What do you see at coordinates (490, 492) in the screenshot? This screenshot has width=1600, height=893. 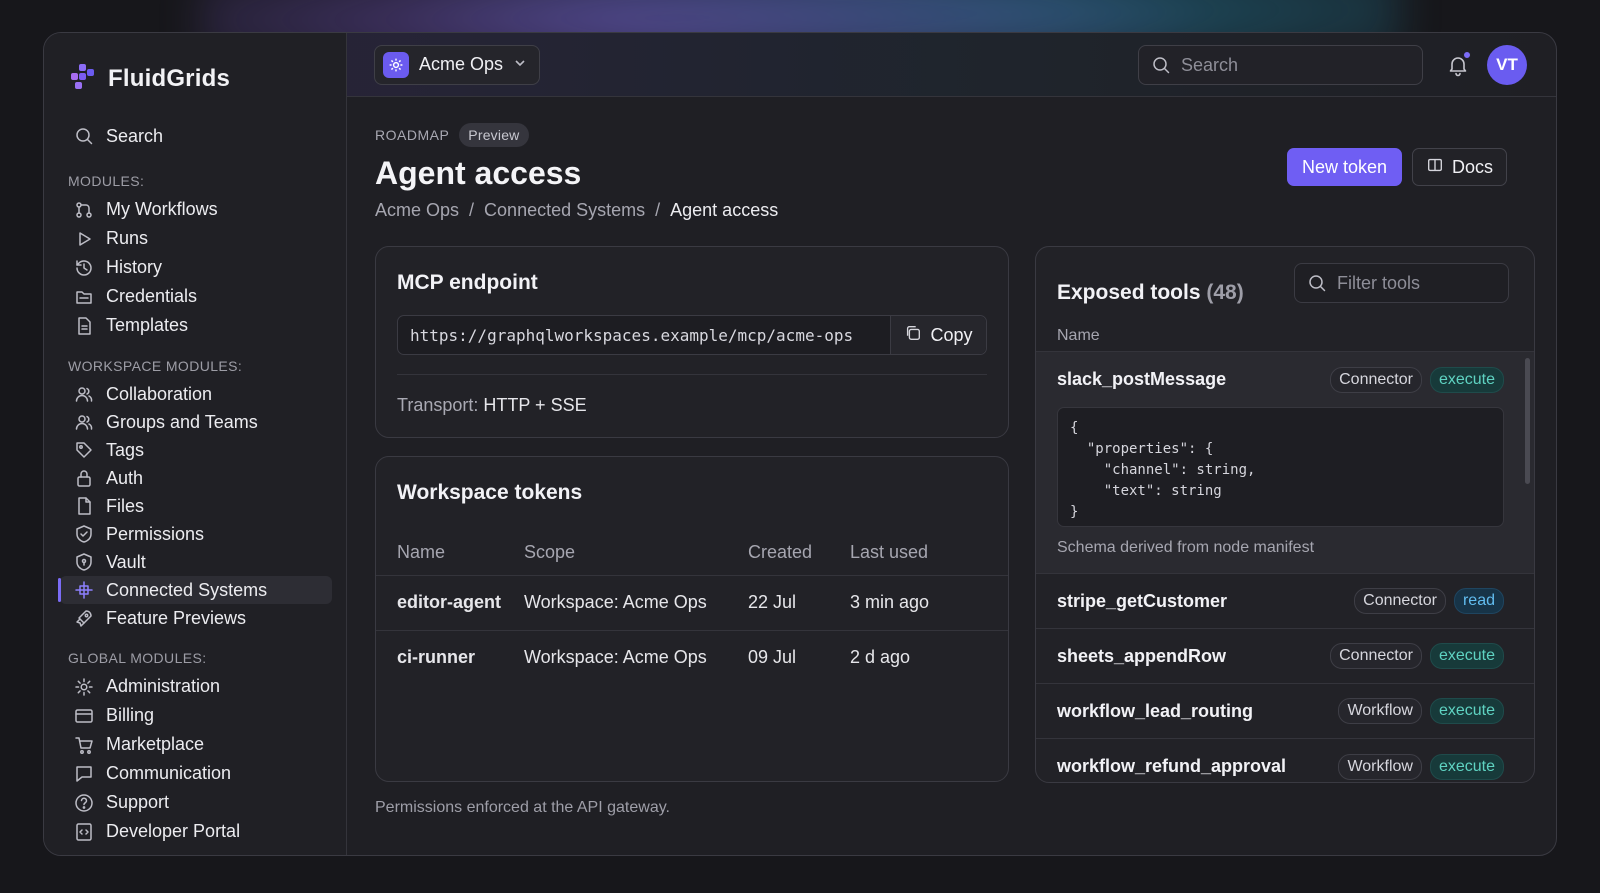 I see `workspace-tokens-title: Workspace tokens` at bounding box center [490, 492].